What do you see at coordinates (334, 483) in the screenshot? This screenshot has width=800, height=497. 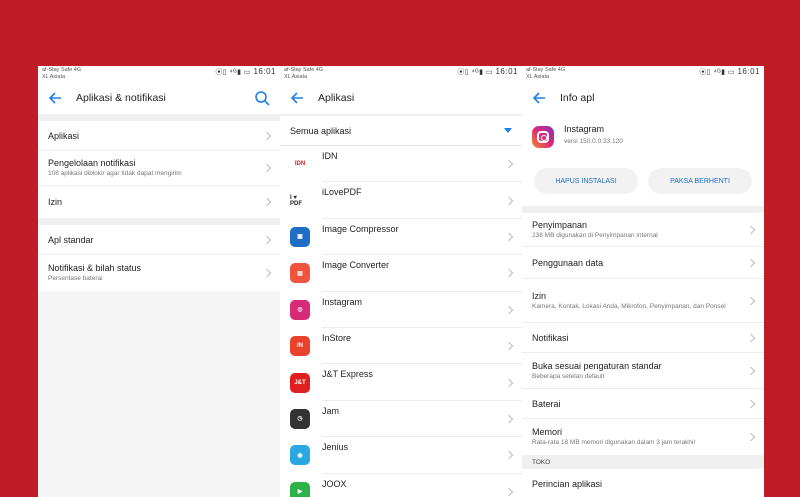 I see `app-name: JOOX` at bounding box center [334, 483].